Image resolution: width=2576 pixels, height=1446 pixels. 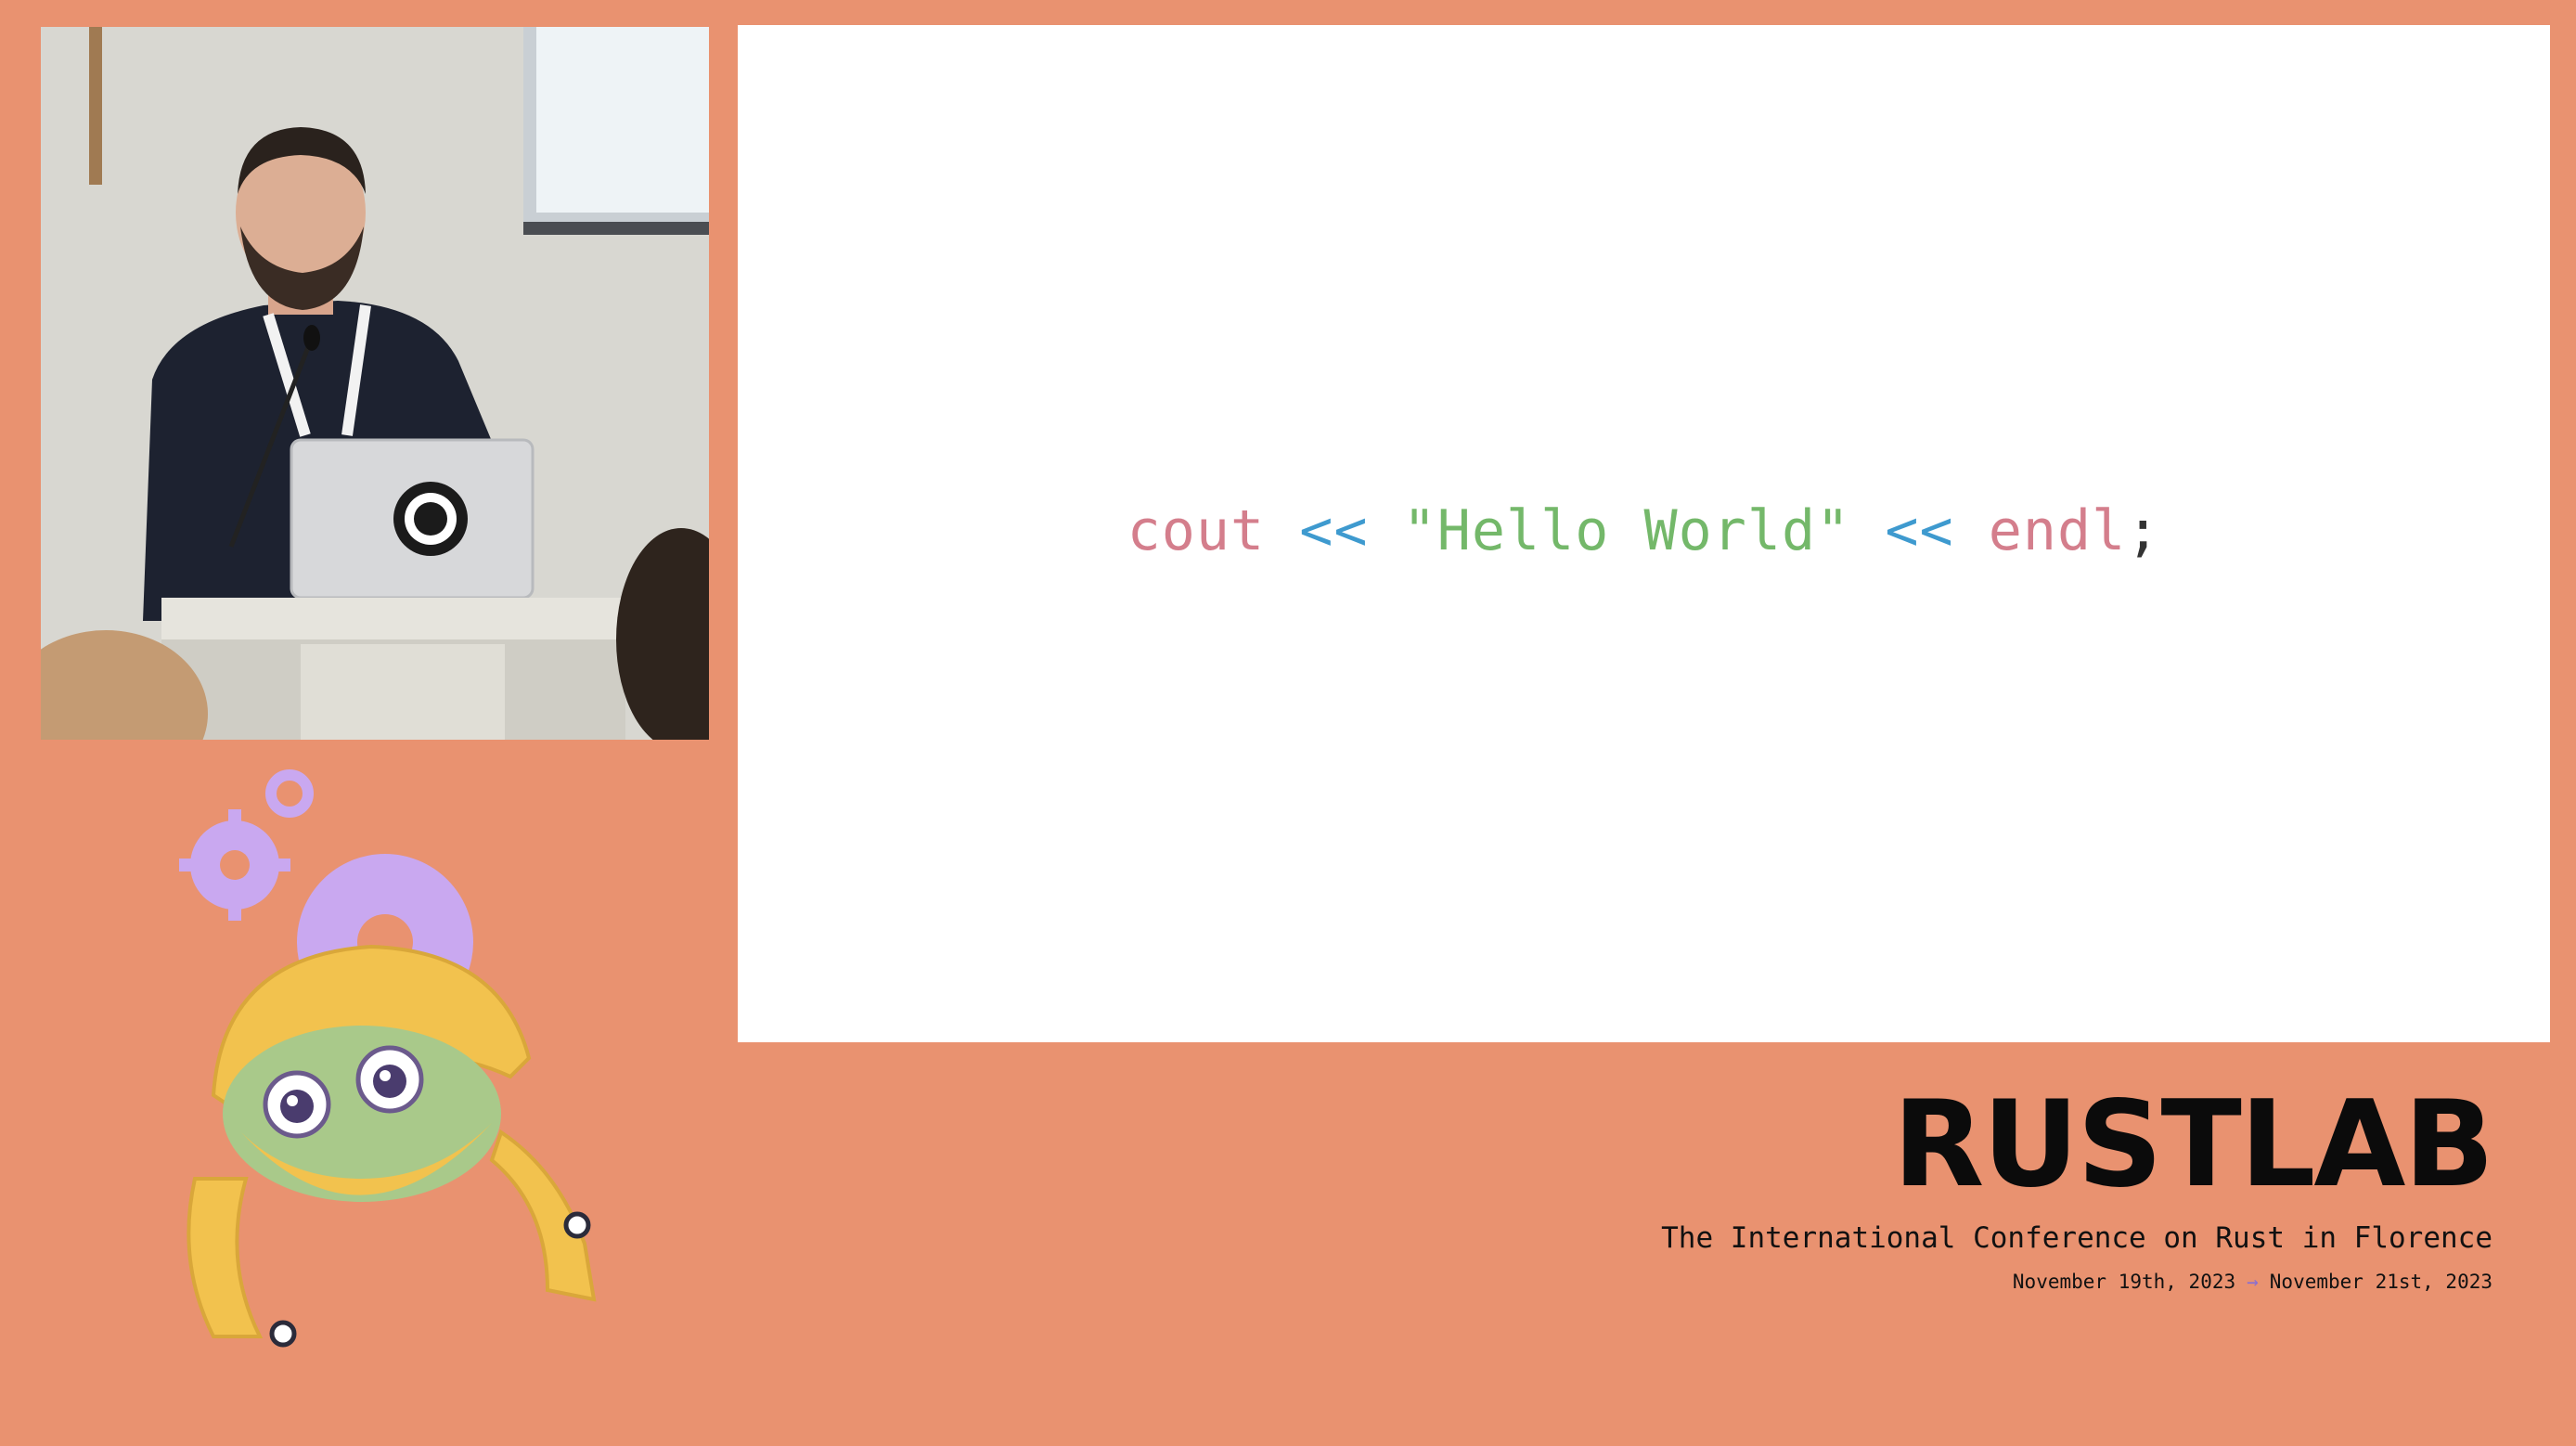 I want to click on rust-logo-sticker-icon, so click(x=430, y=519).